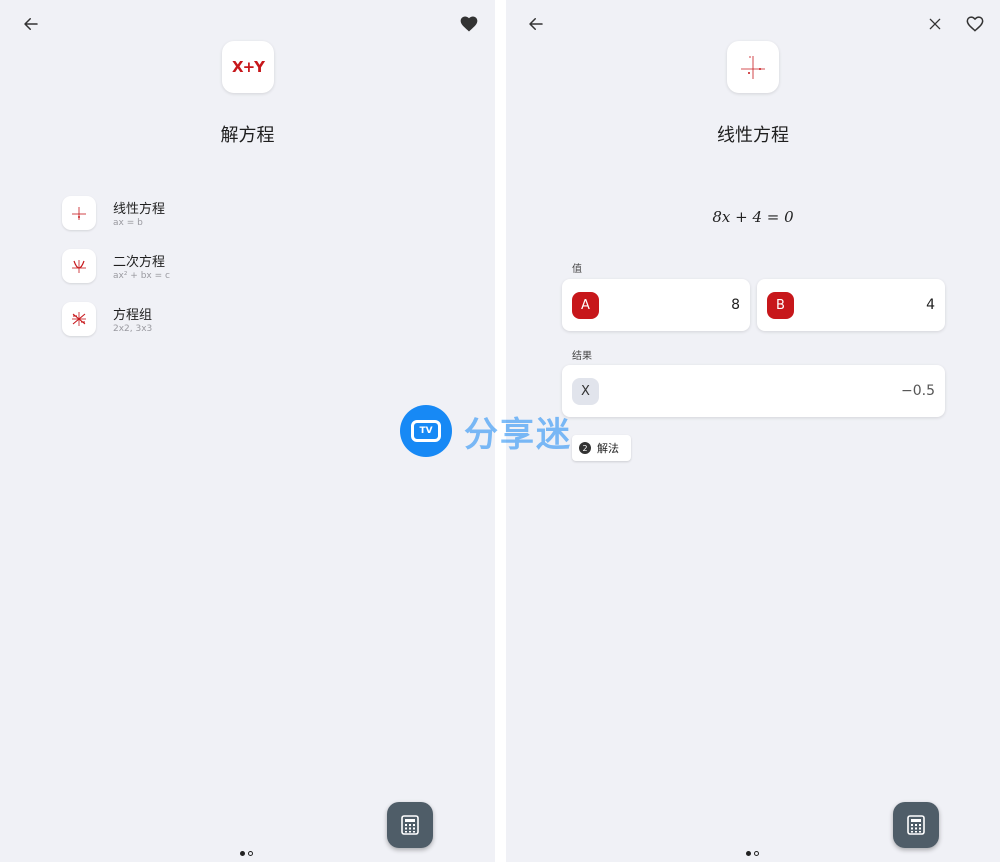 The image size is (1000, 862). Describe the element at coordinates (79, 266) in the screenshot. I see `parabola-graph-icon` at that location.